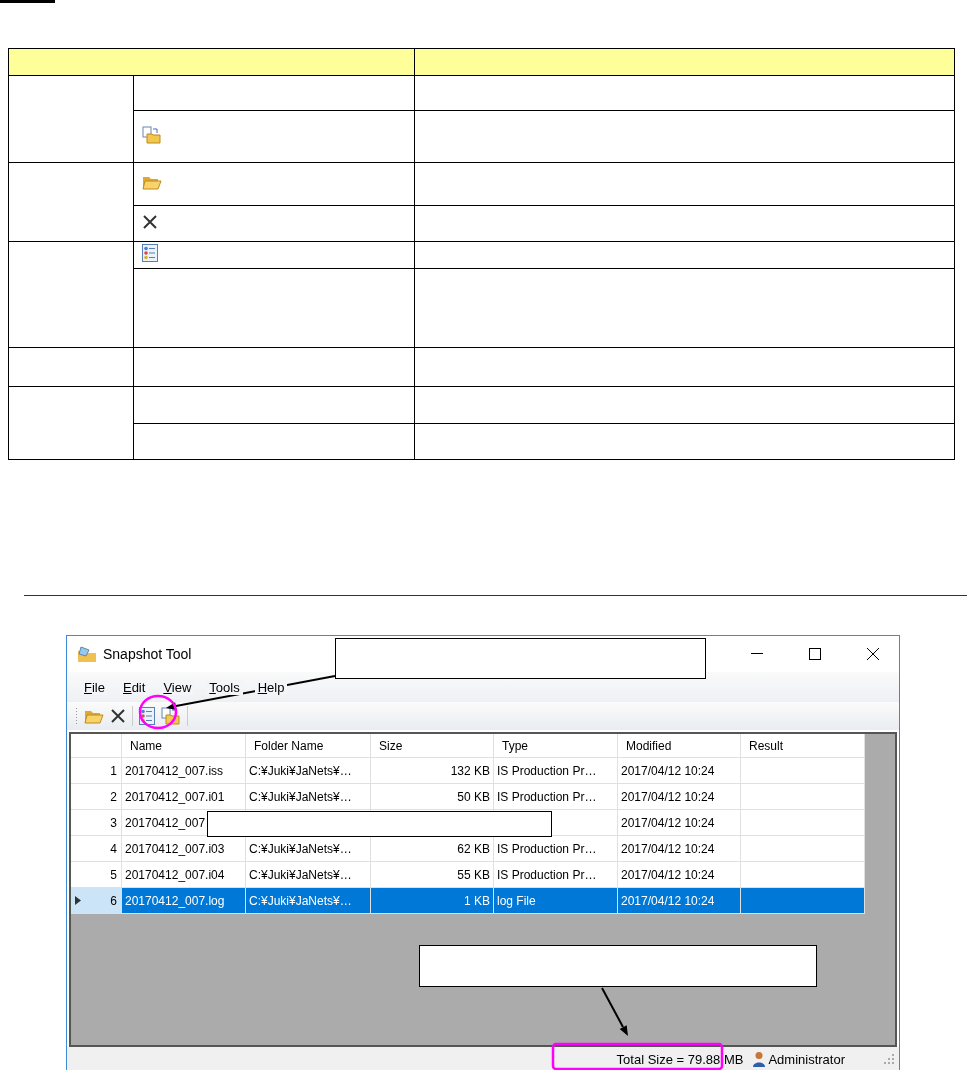 The width and height of the screenshot is (967, 1070). Describe the element at coordinates (158, 712) in the screenshot. I see `highlight-circle` at that location.